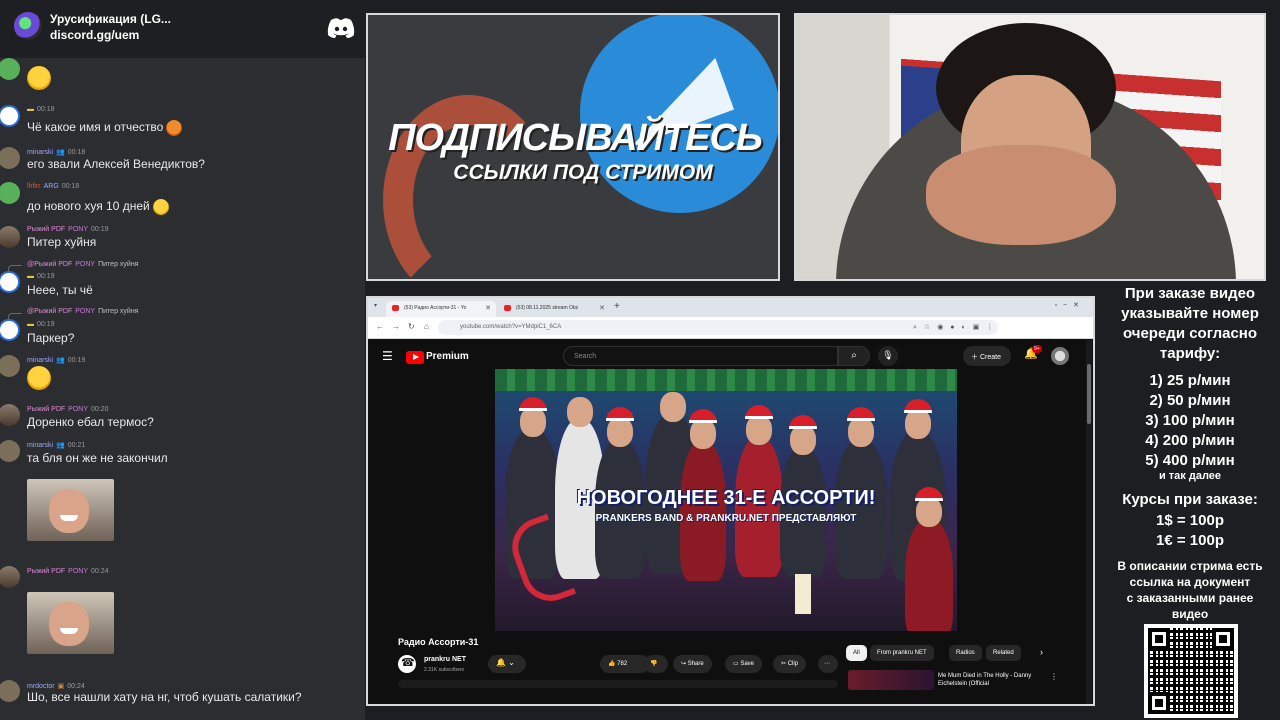  What do you see at coordinates (441, 309) in the screenshot?
I see `browser-tab-active: (53) Радио Ассорти-31 - Yo ✕` at bounding box center [441, 309].